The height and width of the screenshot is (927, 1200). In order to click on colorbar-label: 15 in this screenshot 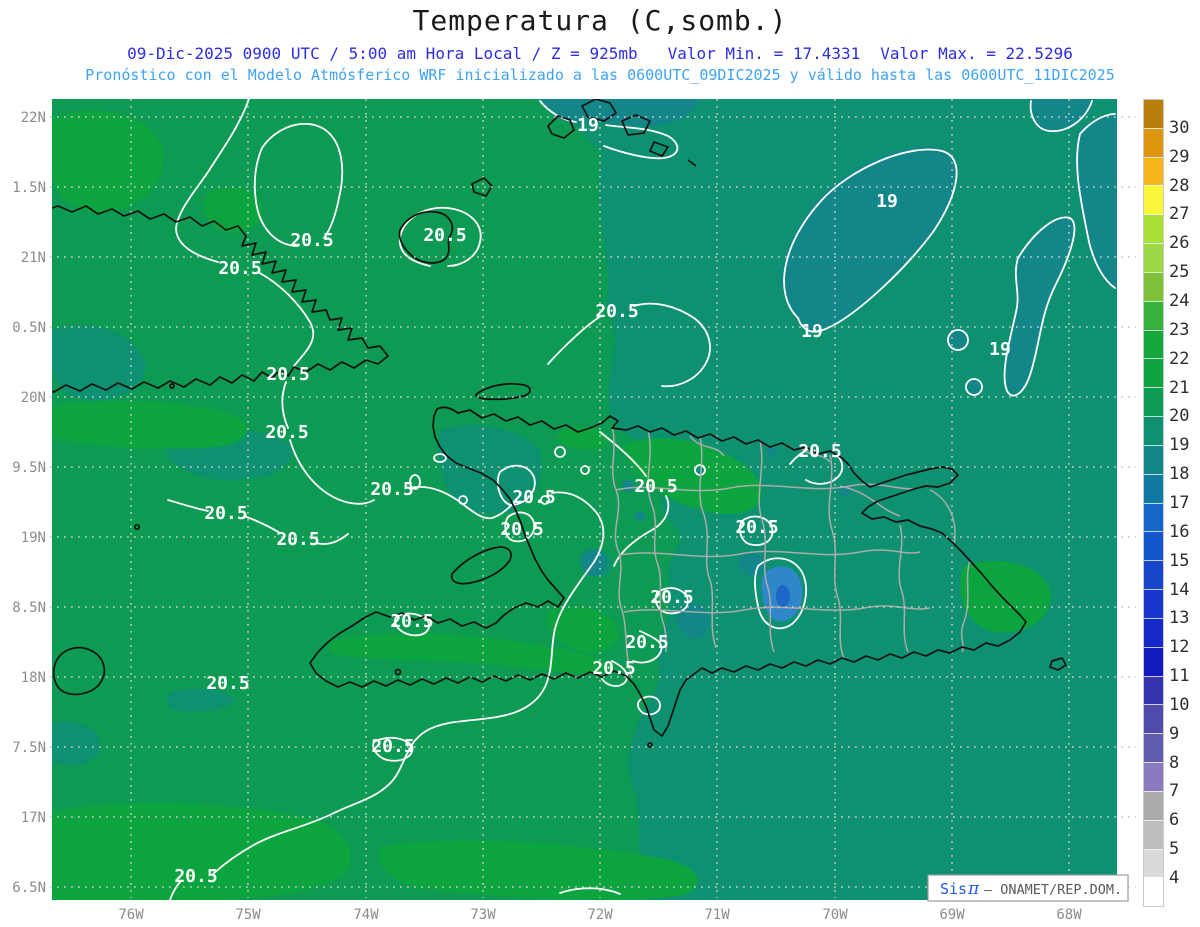, I will do `click(1179, 561)`.